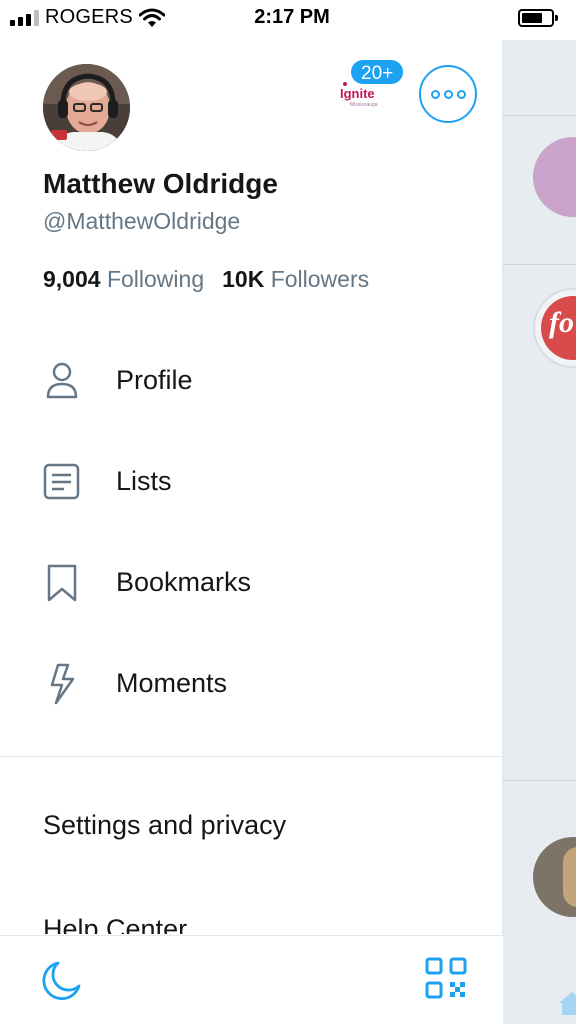 This screenshot has height=1024, width=576. What do you see at coordinates (62, 583) in the screenshot?
I see `bookmark-icon` at bounding box center [62, 583].